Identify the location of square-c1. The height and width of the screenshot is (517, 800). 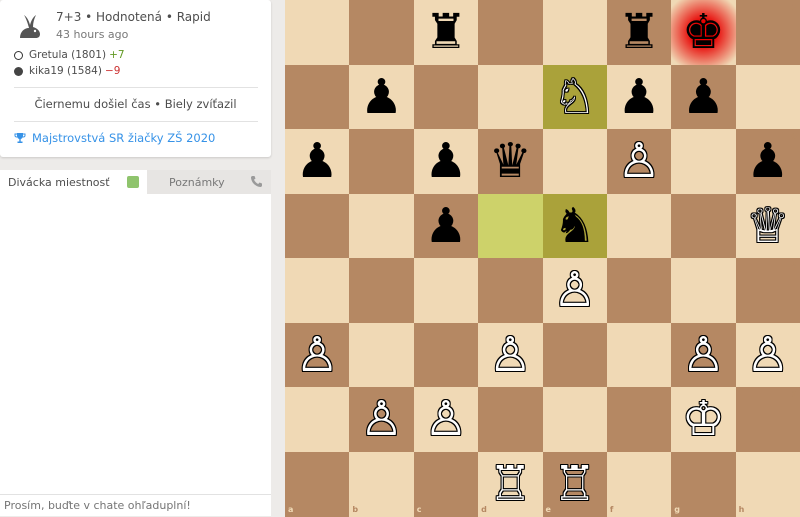
(446, 484).